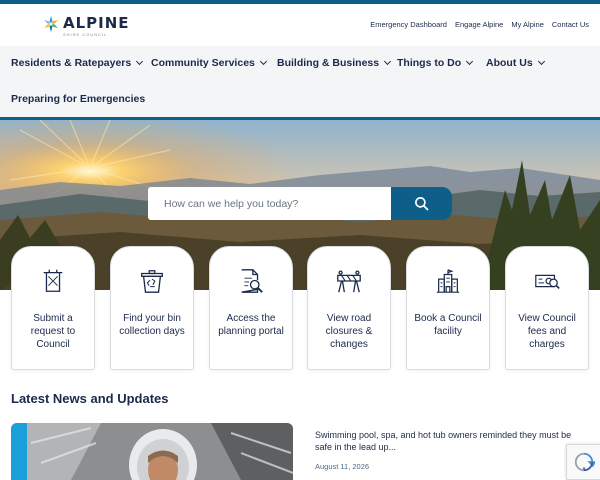 The image size is (600, 480). What do you see at coordinates (349, 281) in the screenshot?
I see `road-barrier-icon` at bounding box center [349, 281].